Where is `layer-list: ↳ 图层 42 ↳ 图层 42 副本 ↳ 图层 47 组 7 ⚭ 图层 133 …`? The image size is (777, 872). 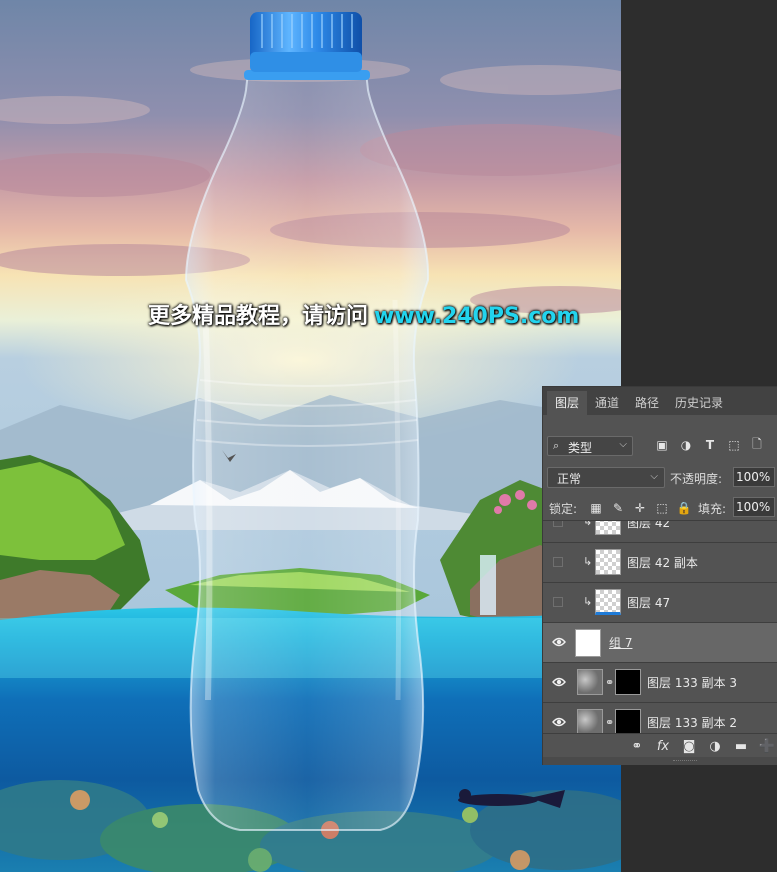
layer-list: ↳ 图层 42 ↳ 图层 42 副本 ↳ 图层 47 组 7 ⚭ 图层 133 … is located at coordinates (660, 627).